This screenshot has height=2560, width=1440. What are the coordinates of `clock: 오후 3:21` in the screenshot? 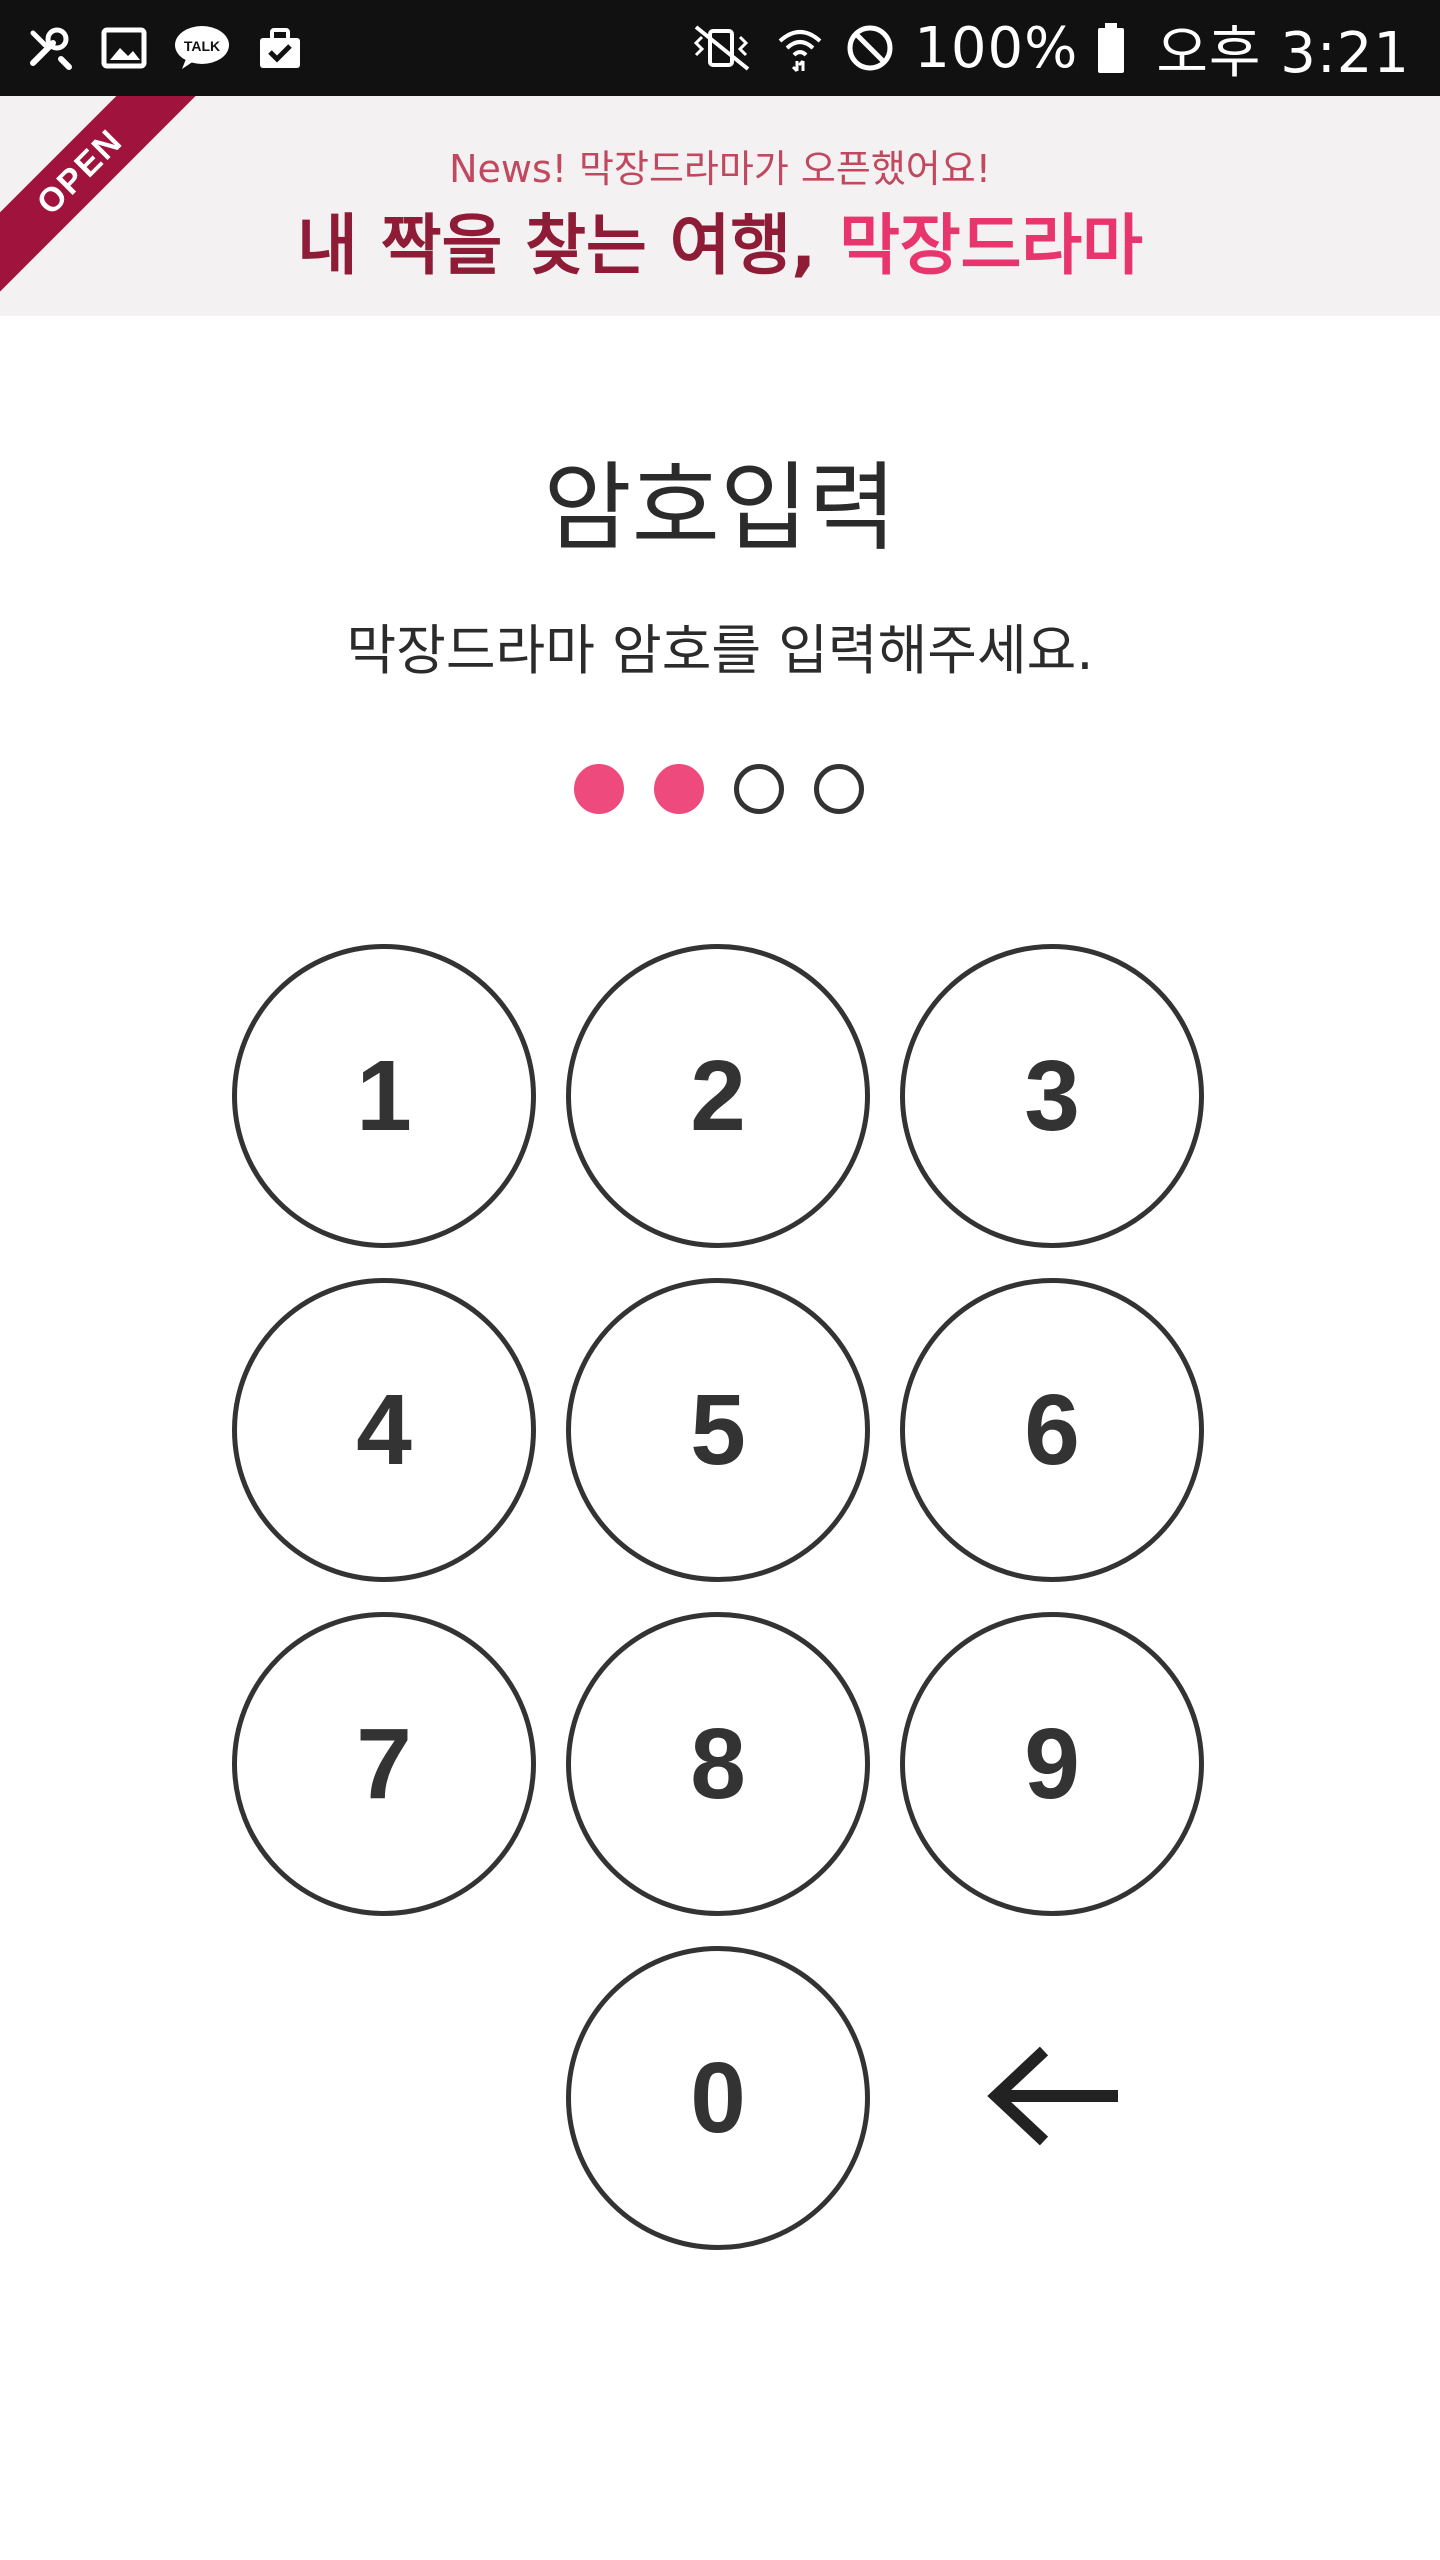 It's located at (1283, 53).